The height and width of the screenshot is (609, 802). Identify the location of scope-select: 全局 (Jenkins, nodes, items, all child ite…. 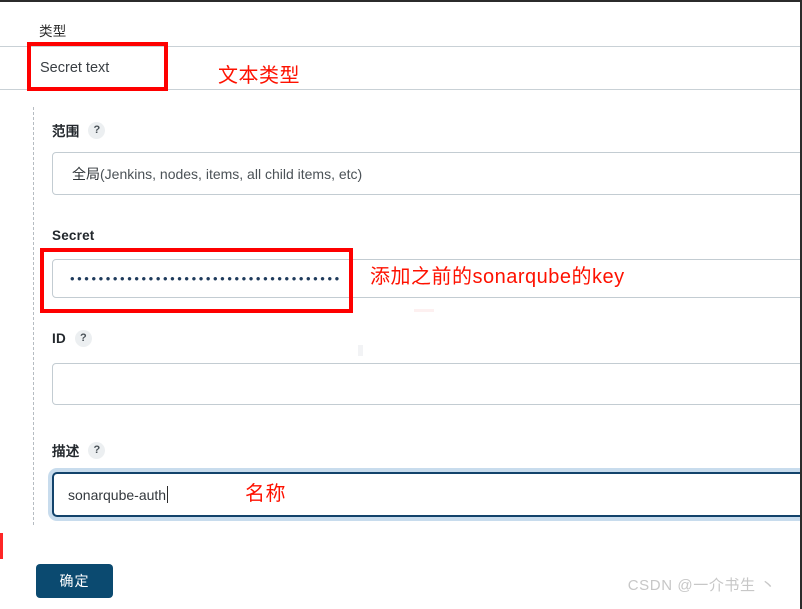
(426, 173).